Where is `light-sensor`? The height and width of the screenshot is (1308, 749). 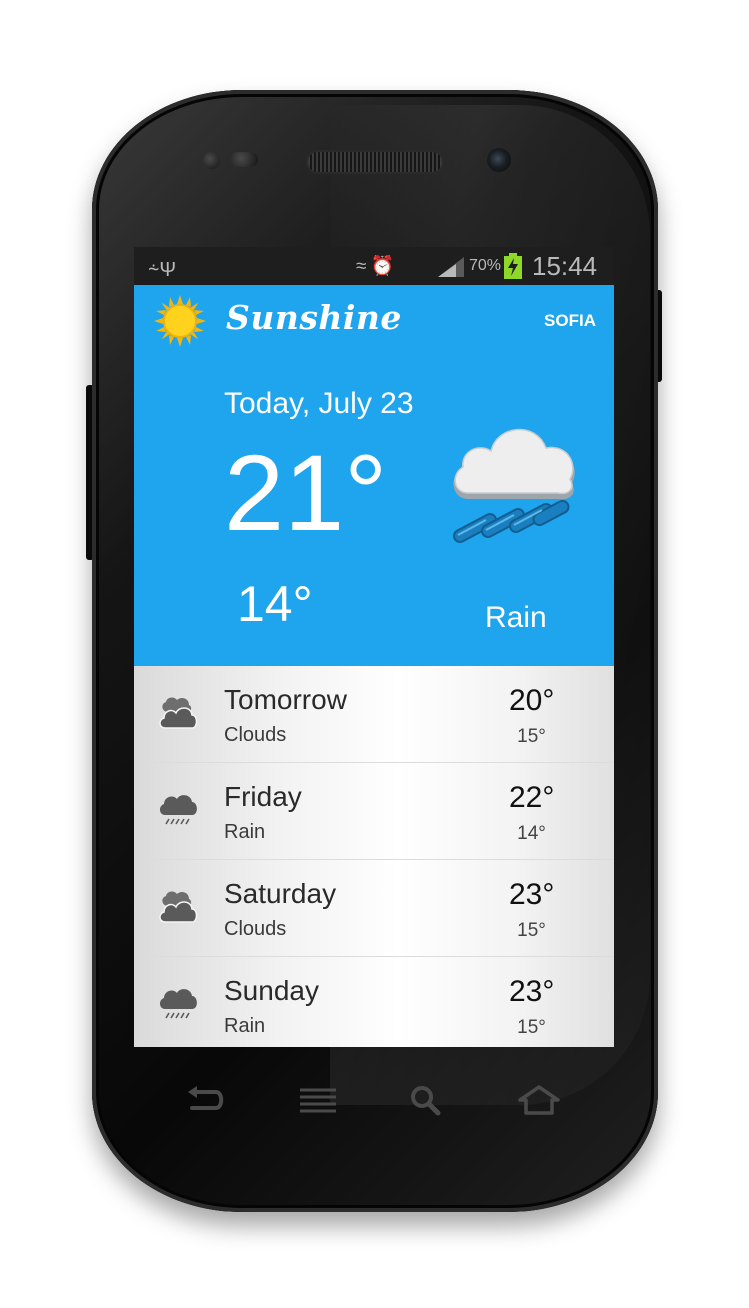
light-sensor is located at coordinates (244, 159).